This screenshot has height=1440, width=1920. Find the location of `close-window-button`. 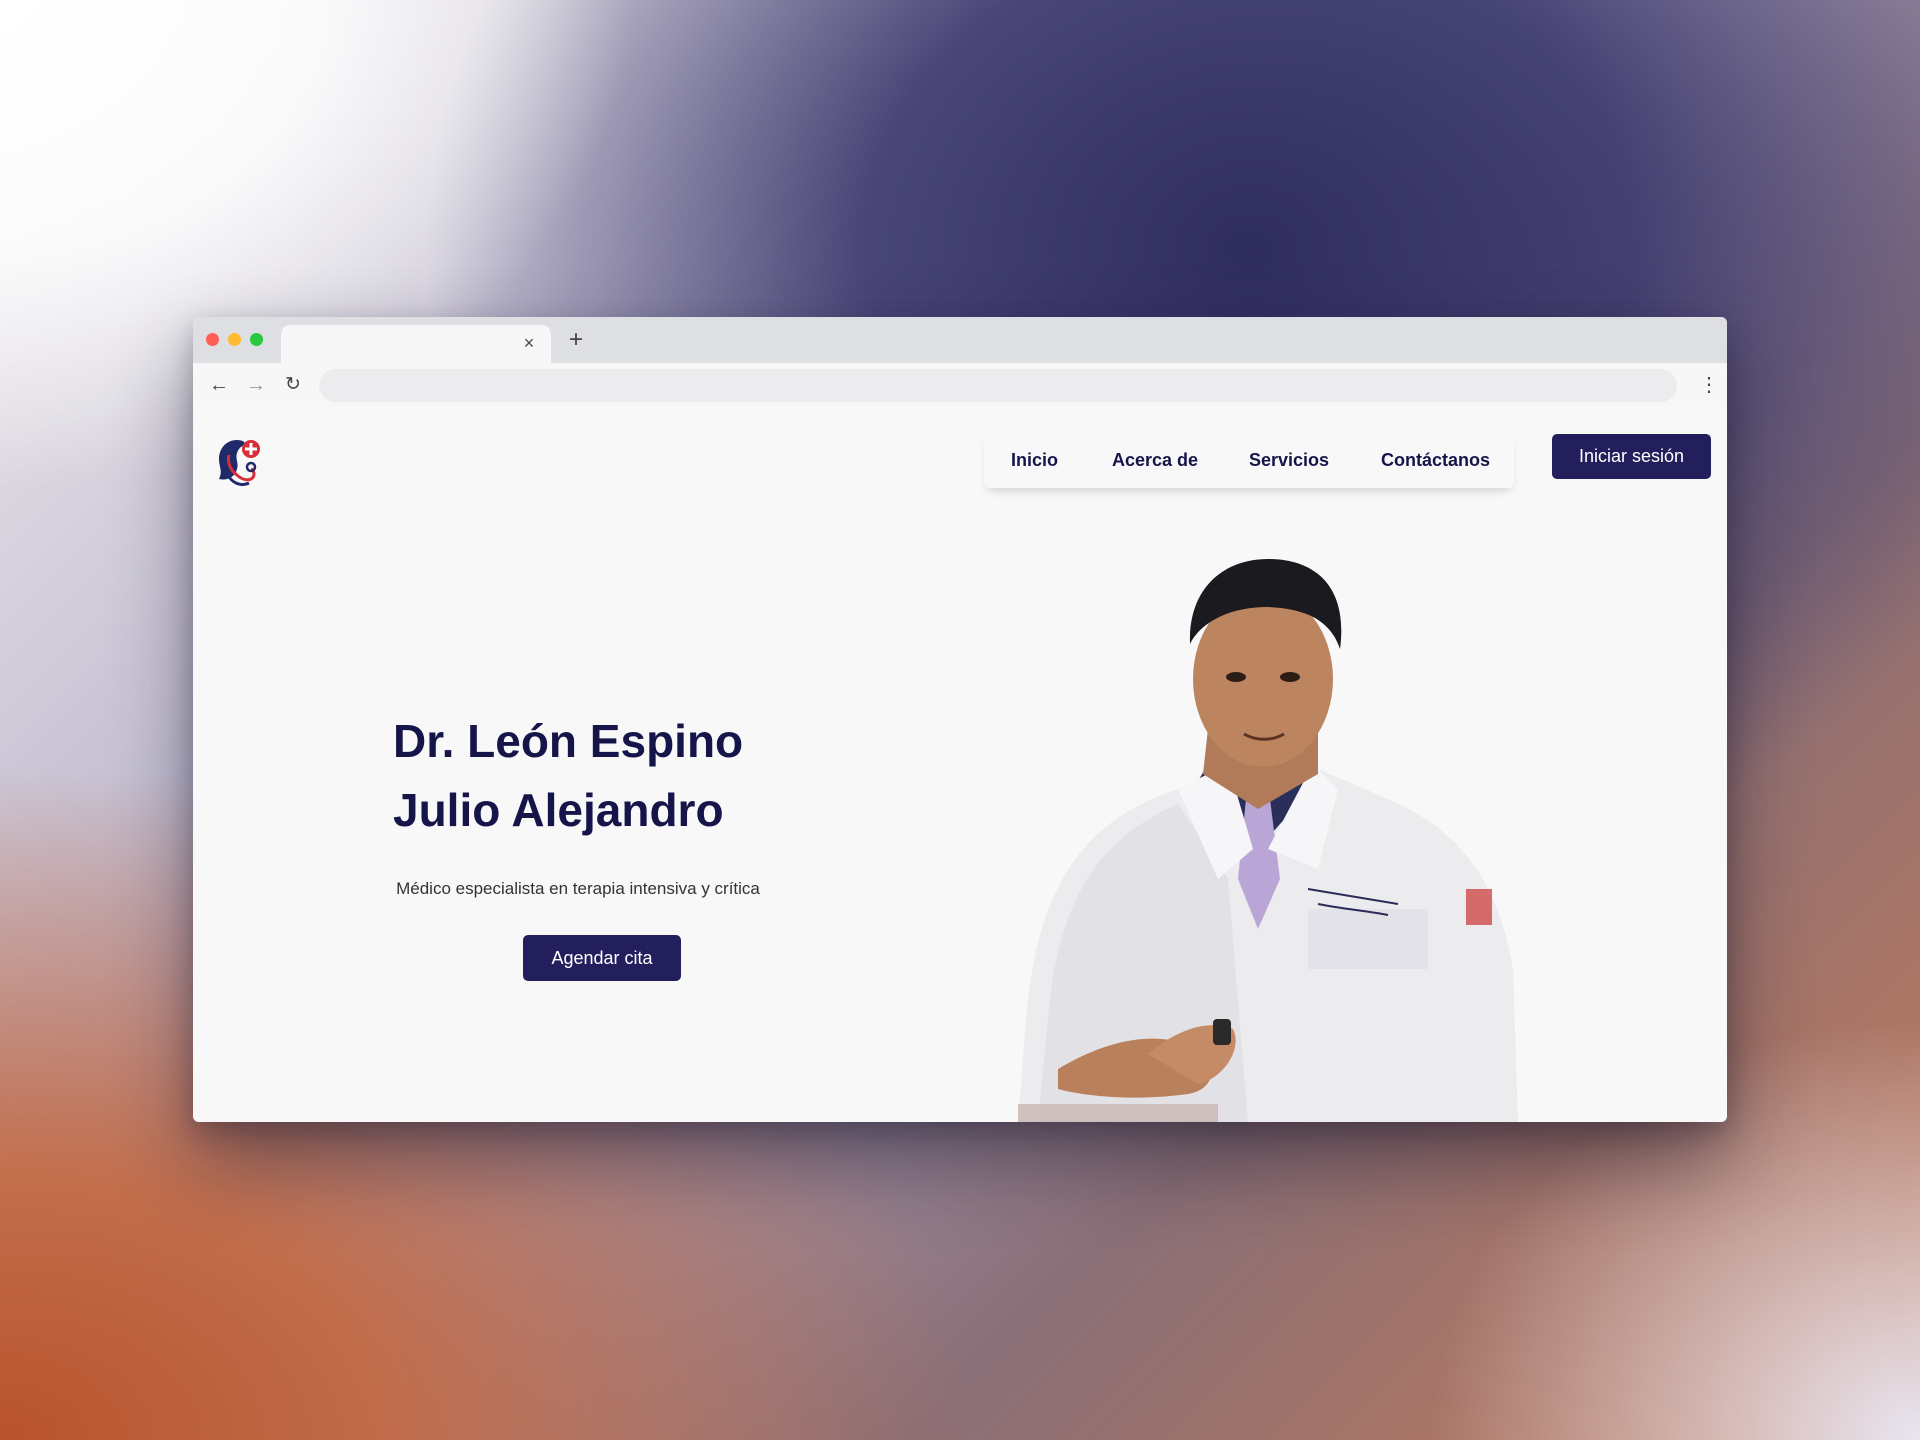

close-window-button is located at coordinates (212, 339).